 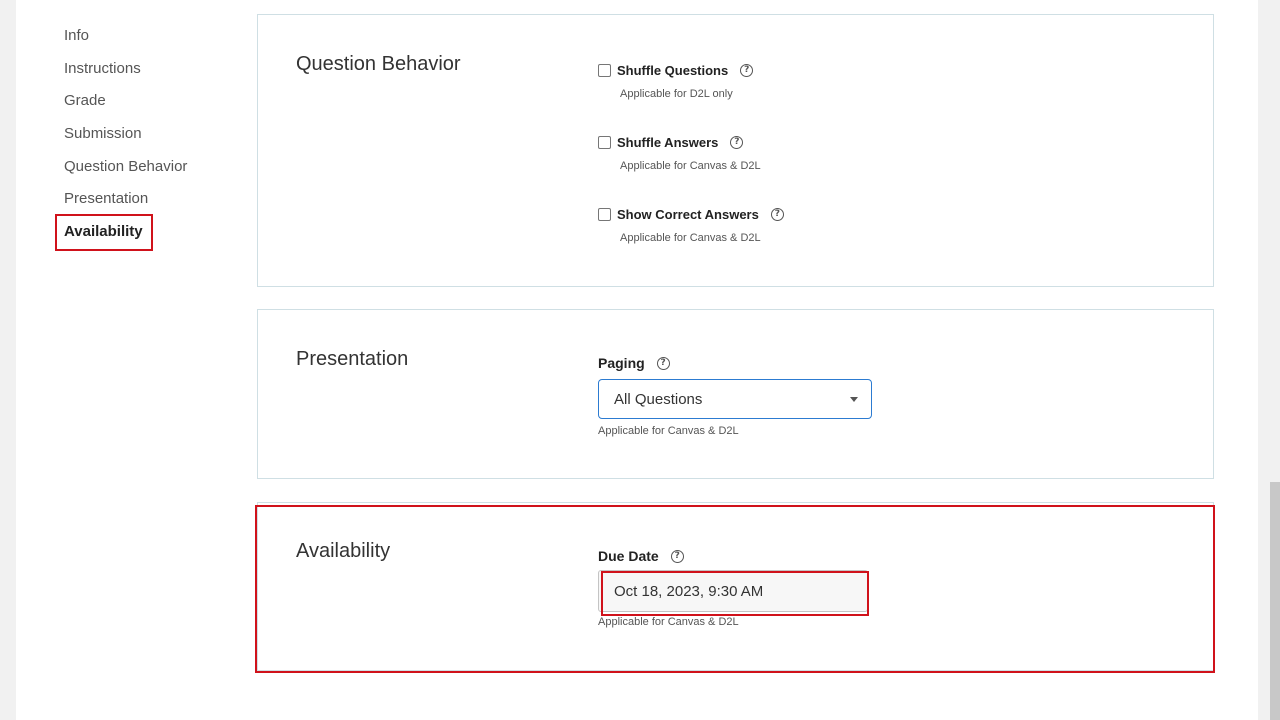 I want to click on shuffle-answers-hint: Applicable for Canvas & D2L, so click(x=690, y=166).